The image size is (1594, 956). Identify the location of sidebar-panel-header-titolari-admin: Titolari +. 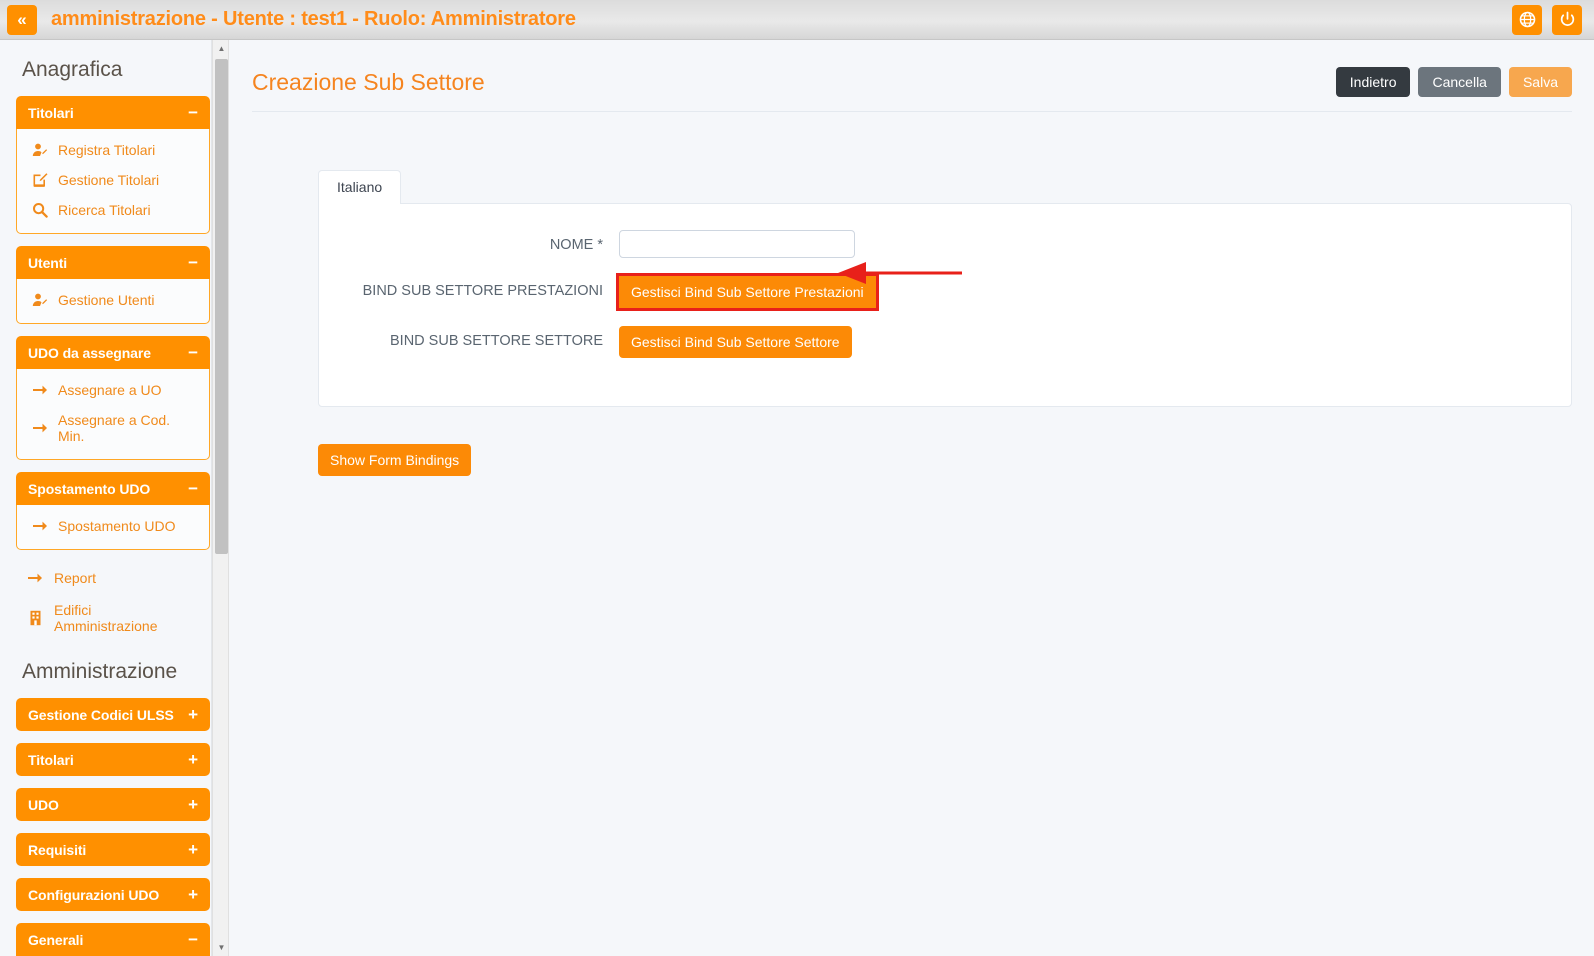
(113, 759).